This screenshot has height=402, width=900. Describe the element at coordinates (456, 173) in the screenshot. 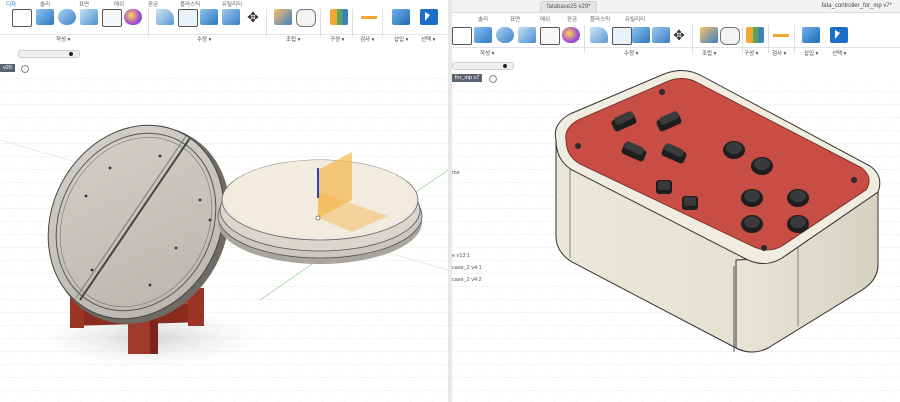

I see `browser-item: me` at that location.